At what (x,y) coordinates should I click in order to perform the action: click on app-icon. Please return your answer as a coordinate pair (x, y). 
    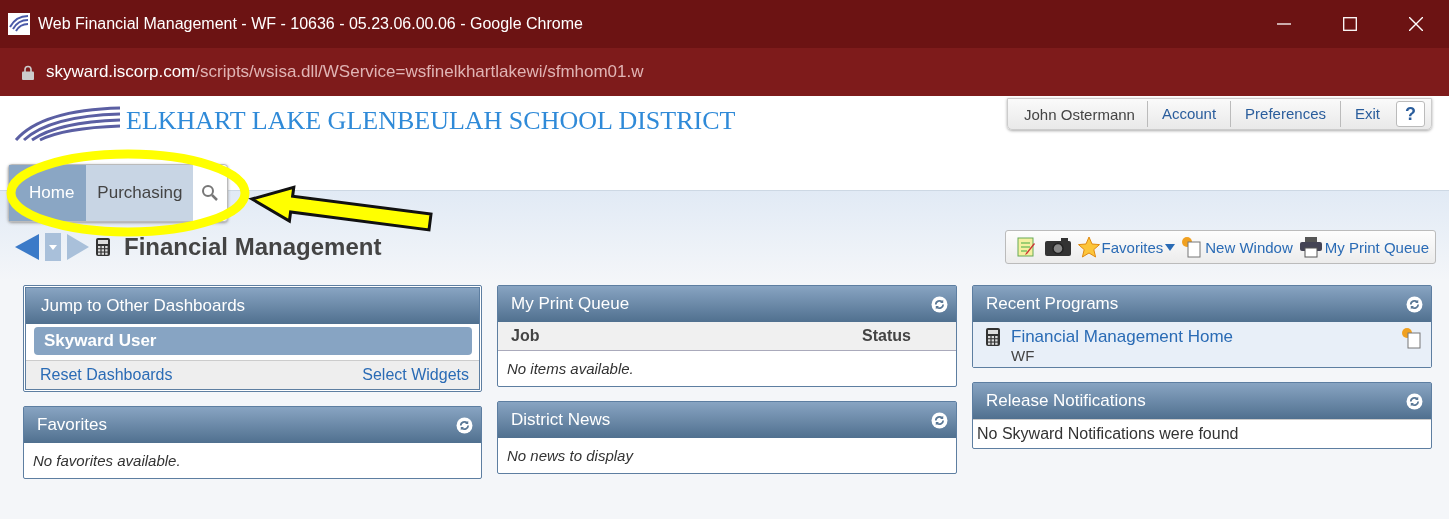
    Looking at the image, I should click on (19, 24).